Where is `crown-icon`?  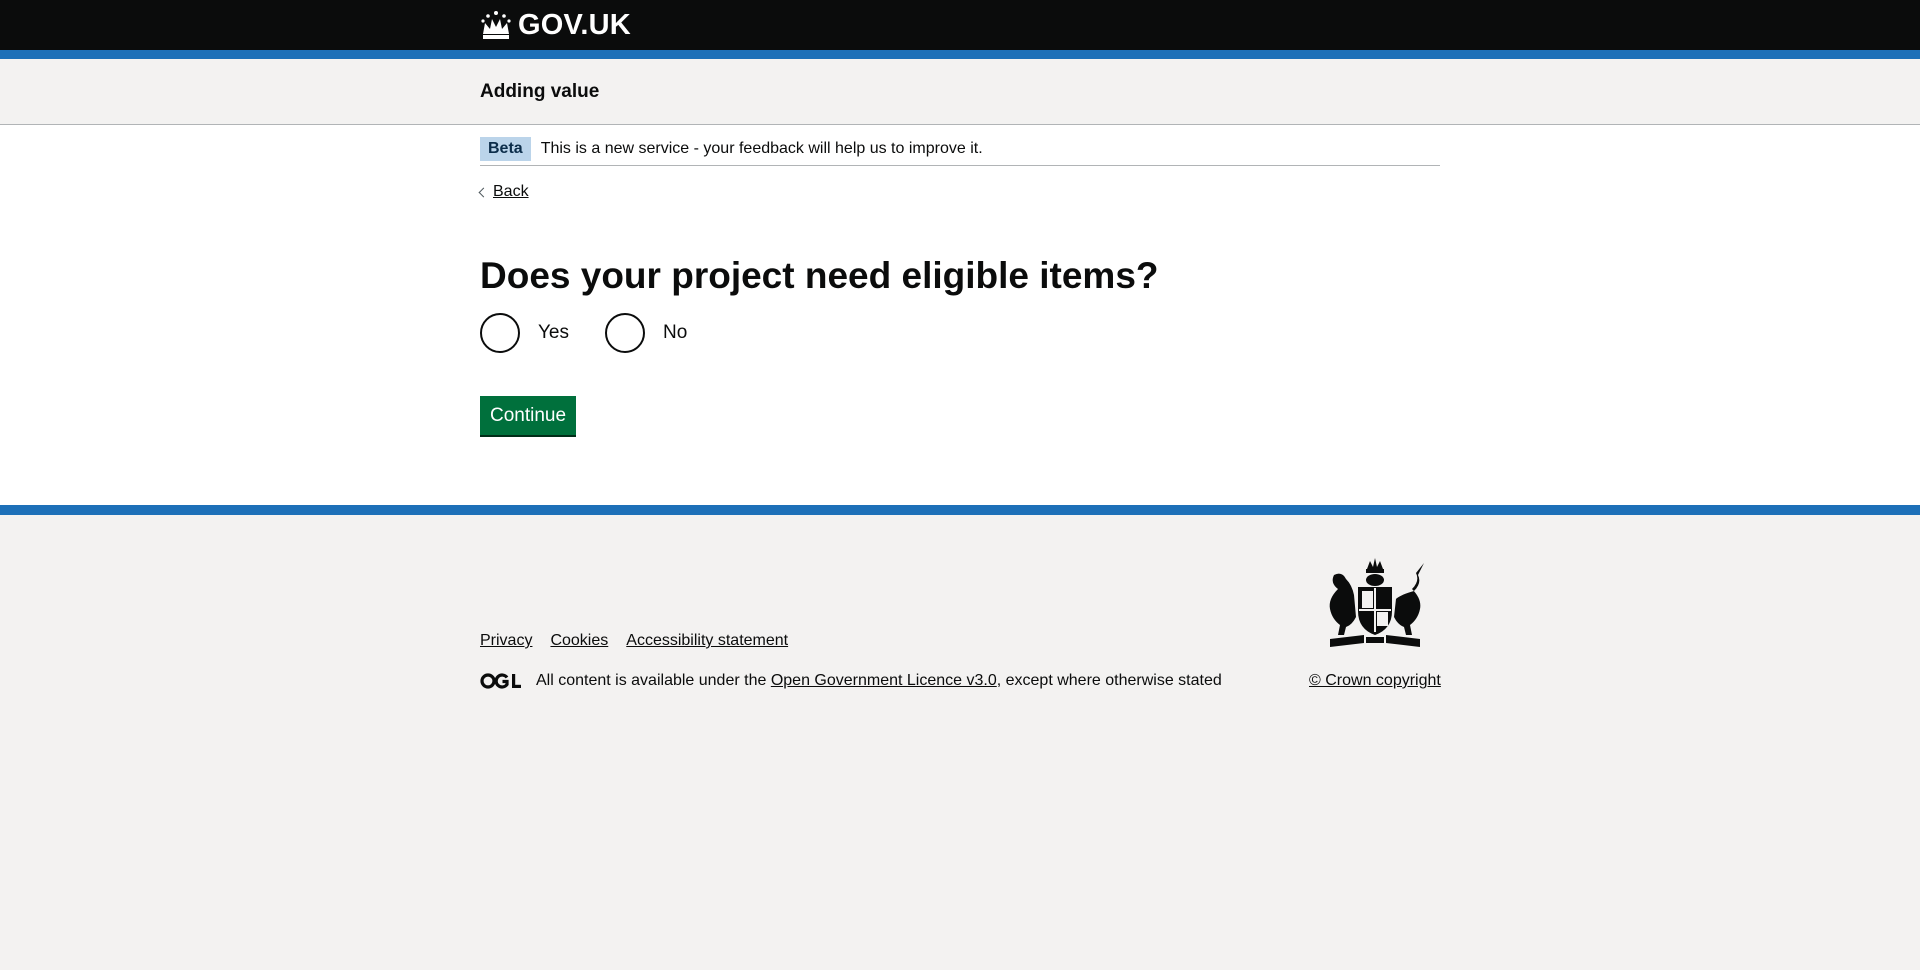
crown-icon is located at coordinates (496, 25).